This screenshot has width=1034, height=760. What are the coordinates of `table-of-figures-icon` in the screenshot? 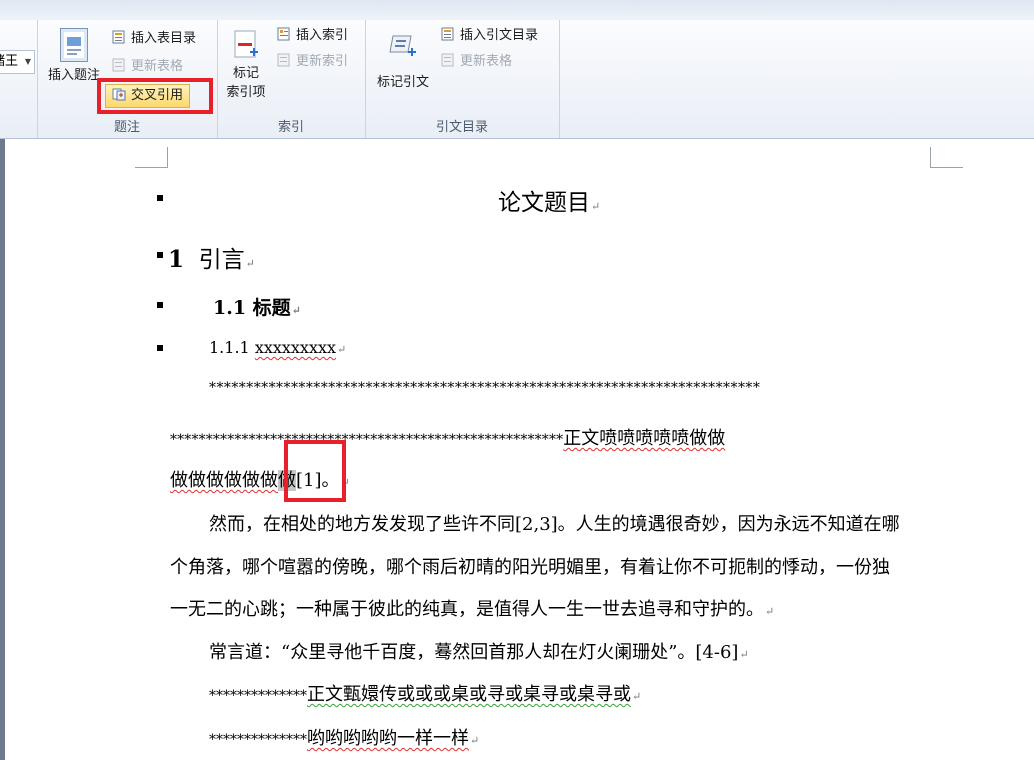 It's located at (119, 37).